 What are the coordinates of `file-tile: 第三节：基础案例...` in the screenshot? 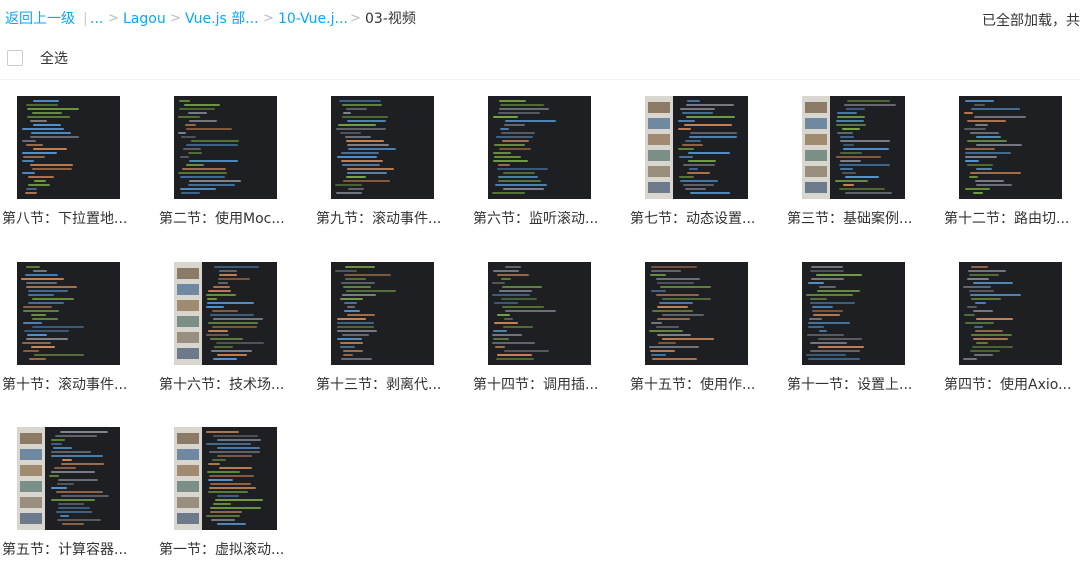 It's located at (860, 166).